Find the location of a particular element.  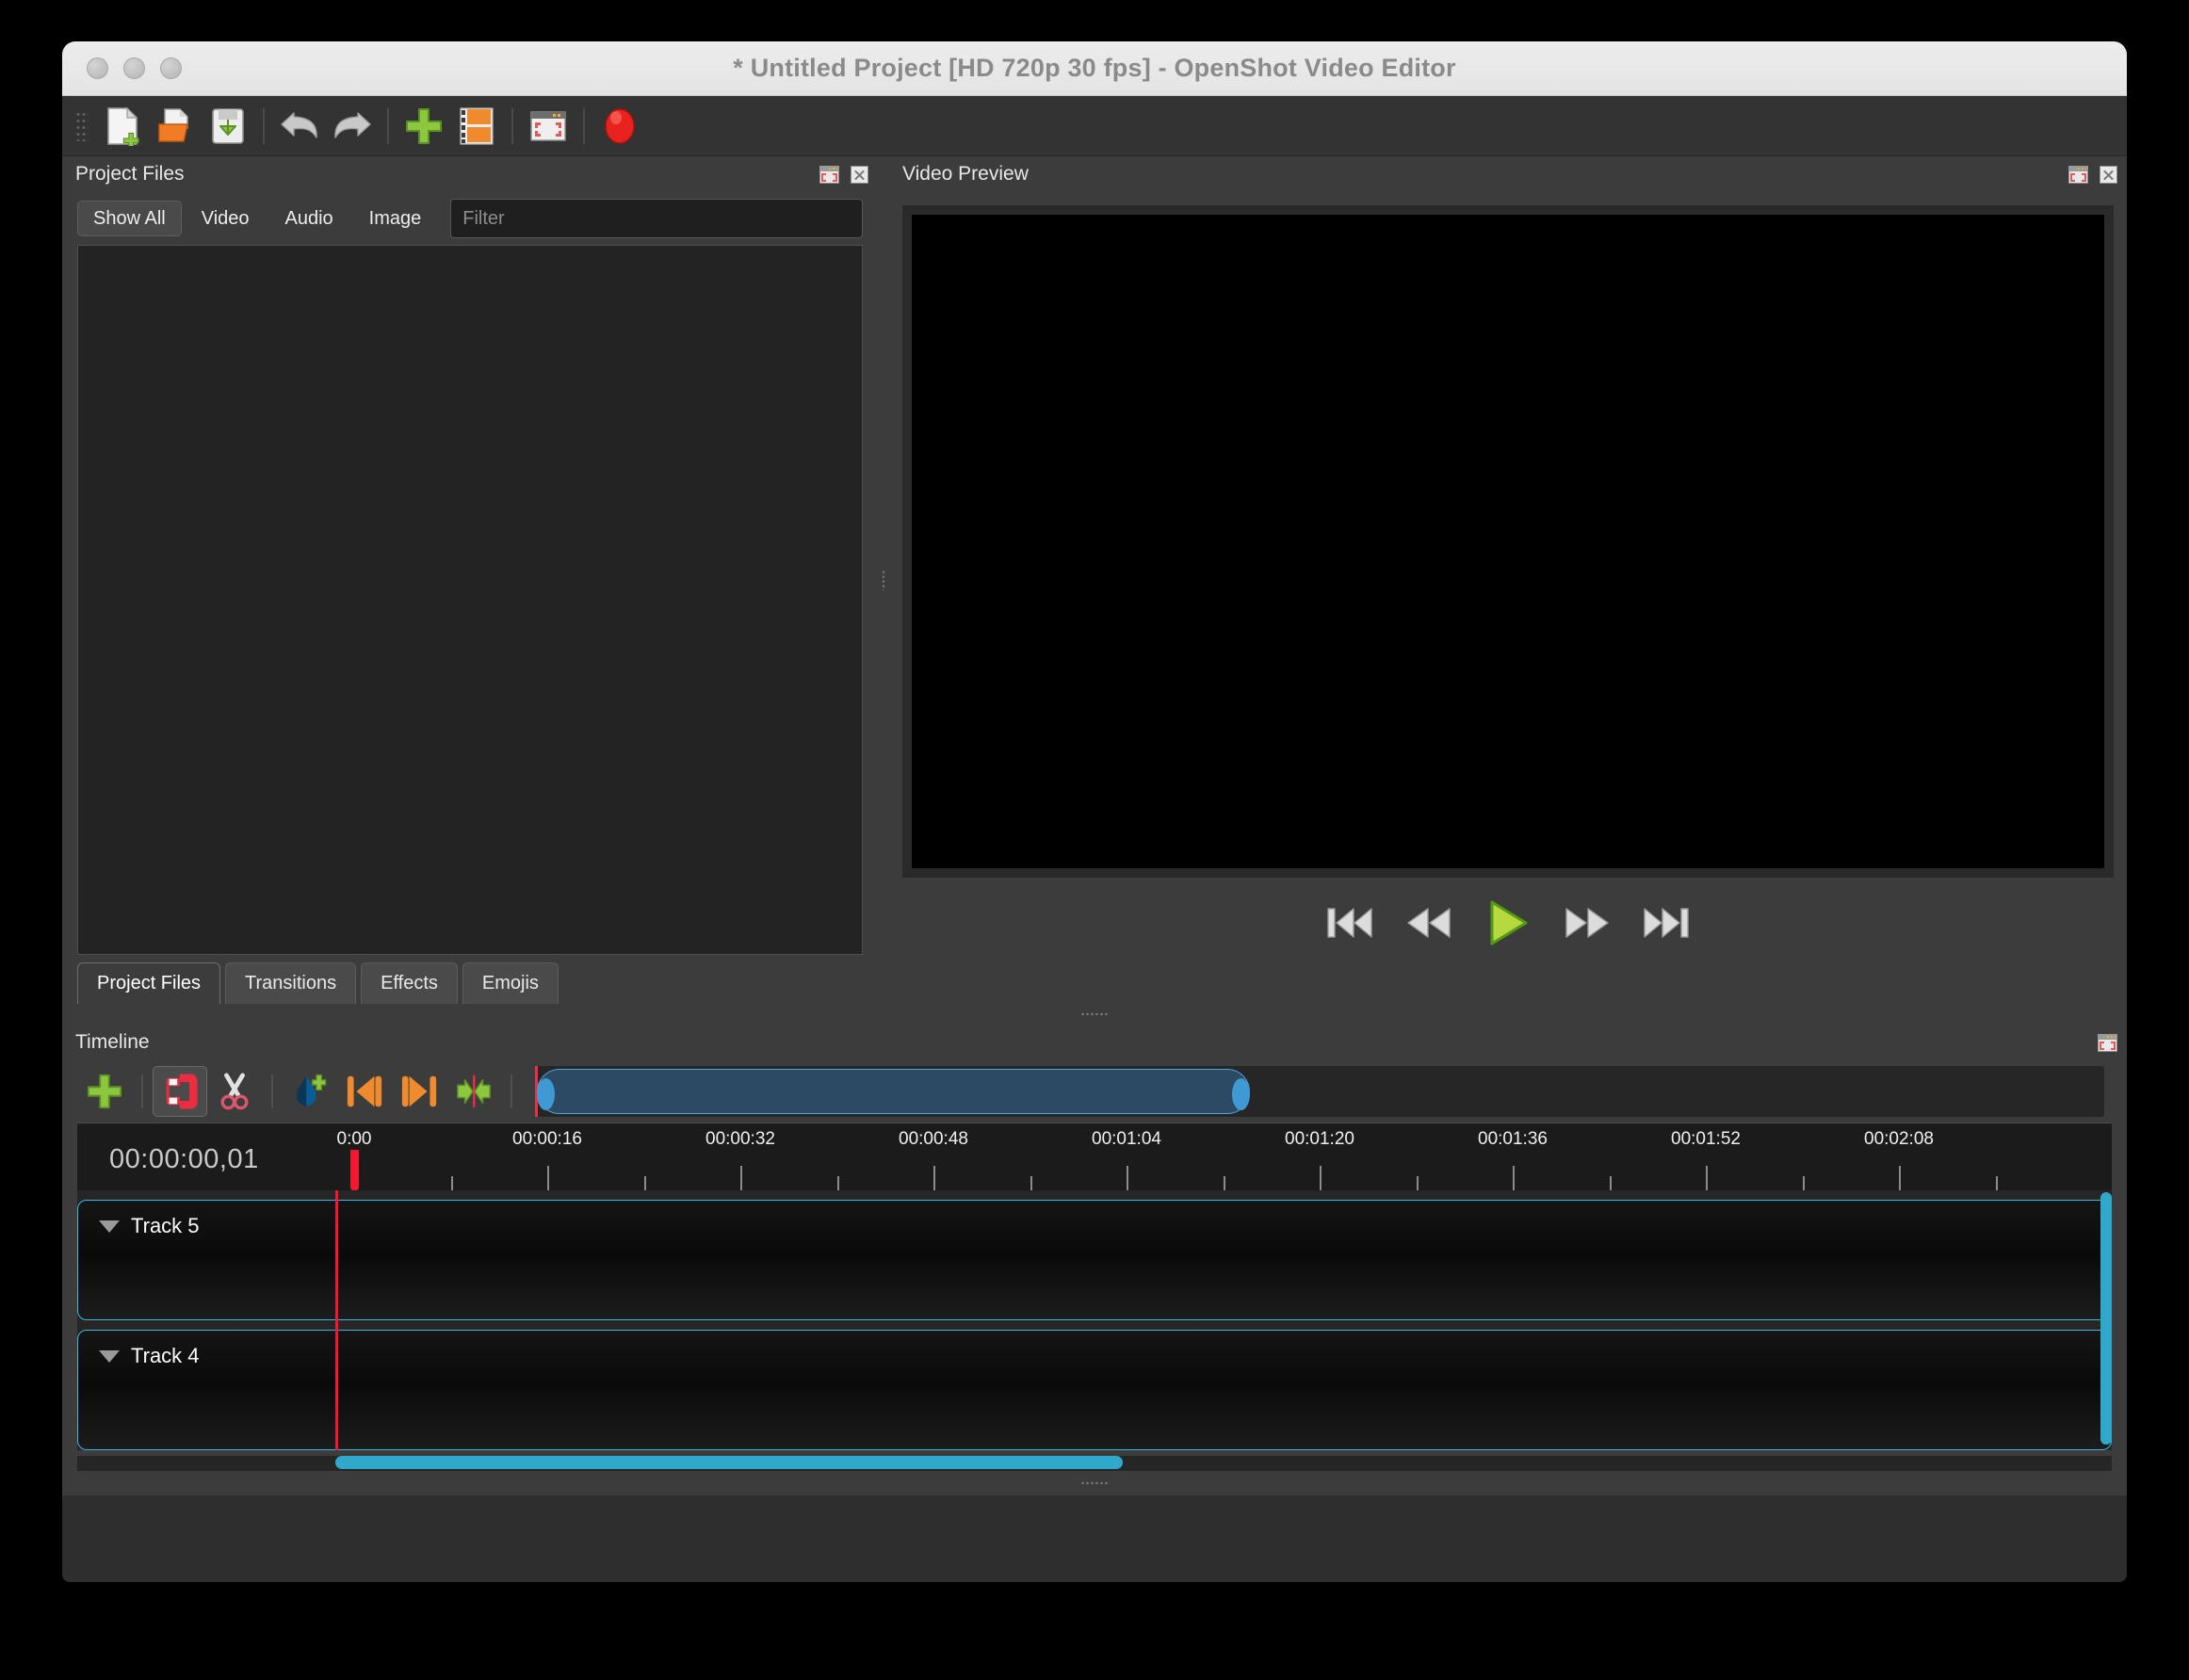

ruler-label: 00:00:48 is located at coordinates (933, 1139).